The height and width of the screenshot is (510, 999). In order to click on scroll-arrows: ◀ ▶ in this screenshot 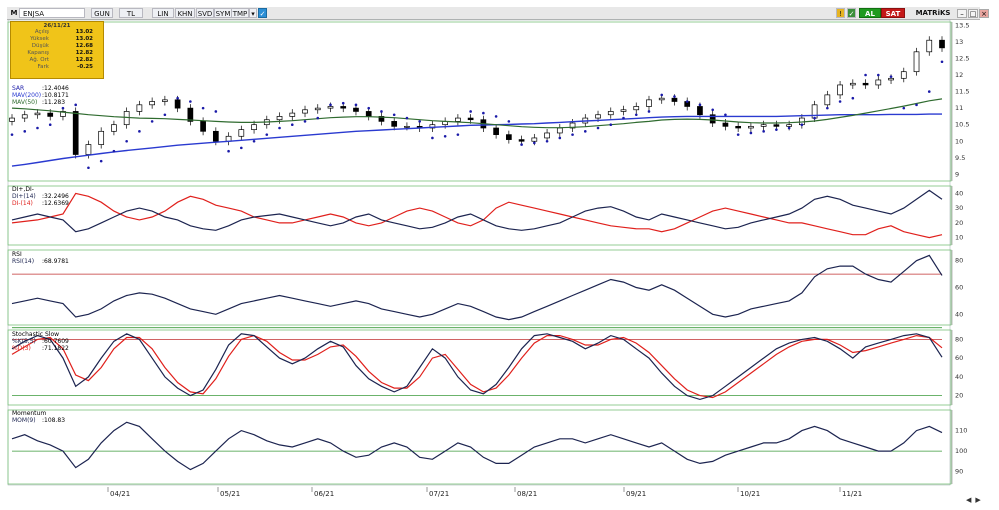, I will do `click(973, 500)`.